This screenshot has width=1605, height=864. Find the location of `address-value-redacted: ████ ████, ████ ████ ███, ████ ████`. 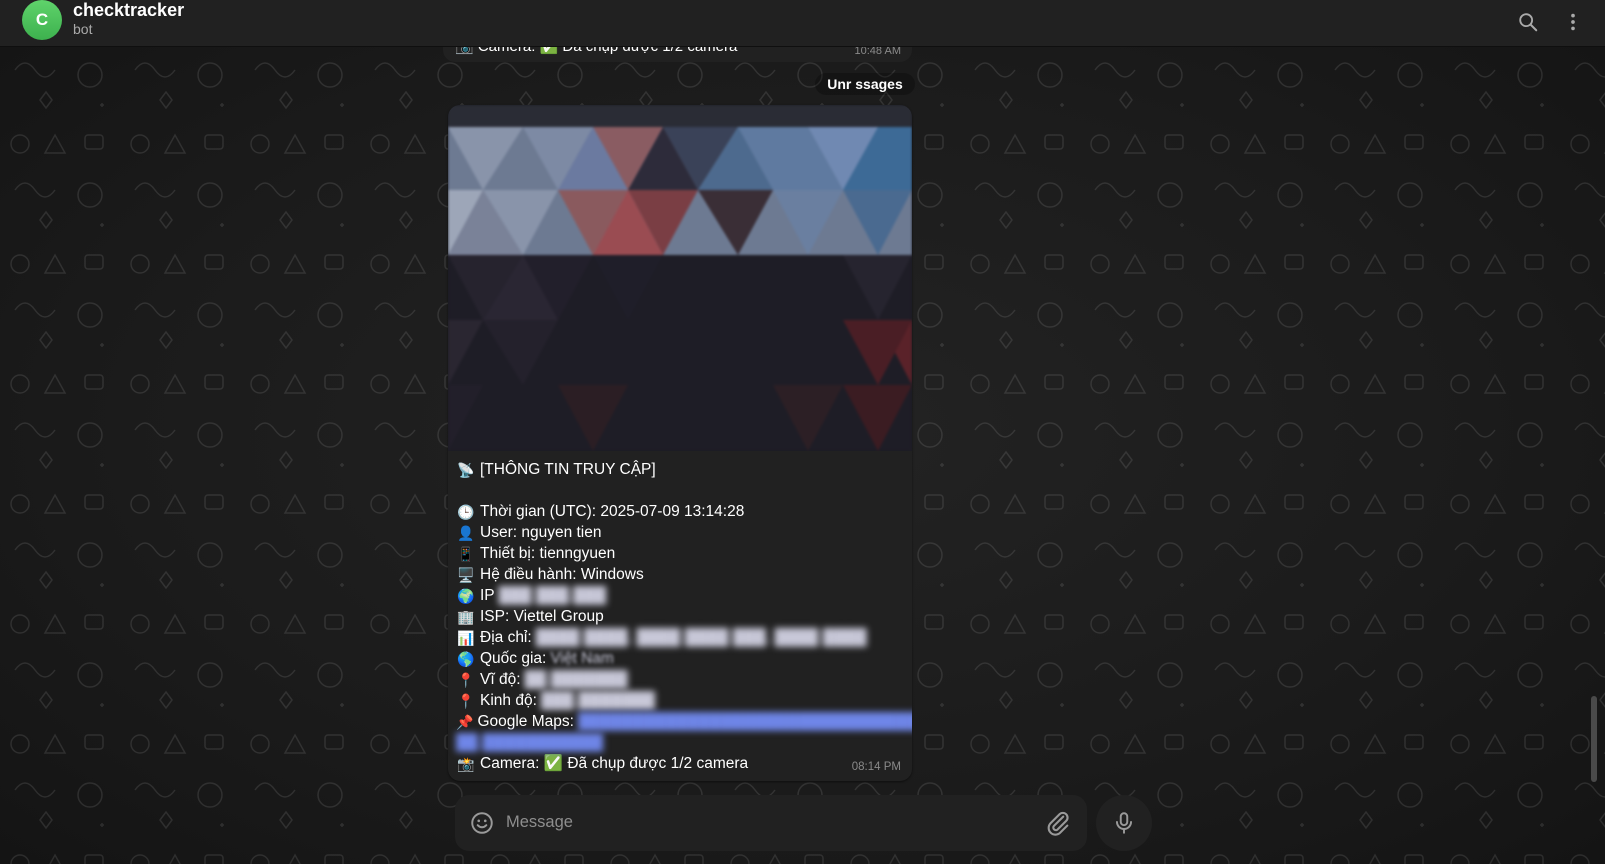

address-value-redacted: ████ ████, ████ ████ ███, ████ ████ is located at coordinates (701, 637).